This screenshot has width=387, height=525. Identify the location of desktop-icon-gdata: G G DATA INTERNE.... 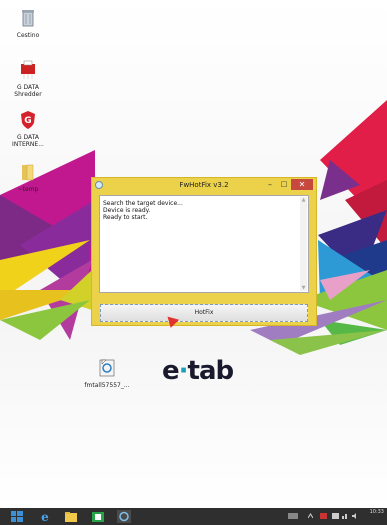
(28, 129).